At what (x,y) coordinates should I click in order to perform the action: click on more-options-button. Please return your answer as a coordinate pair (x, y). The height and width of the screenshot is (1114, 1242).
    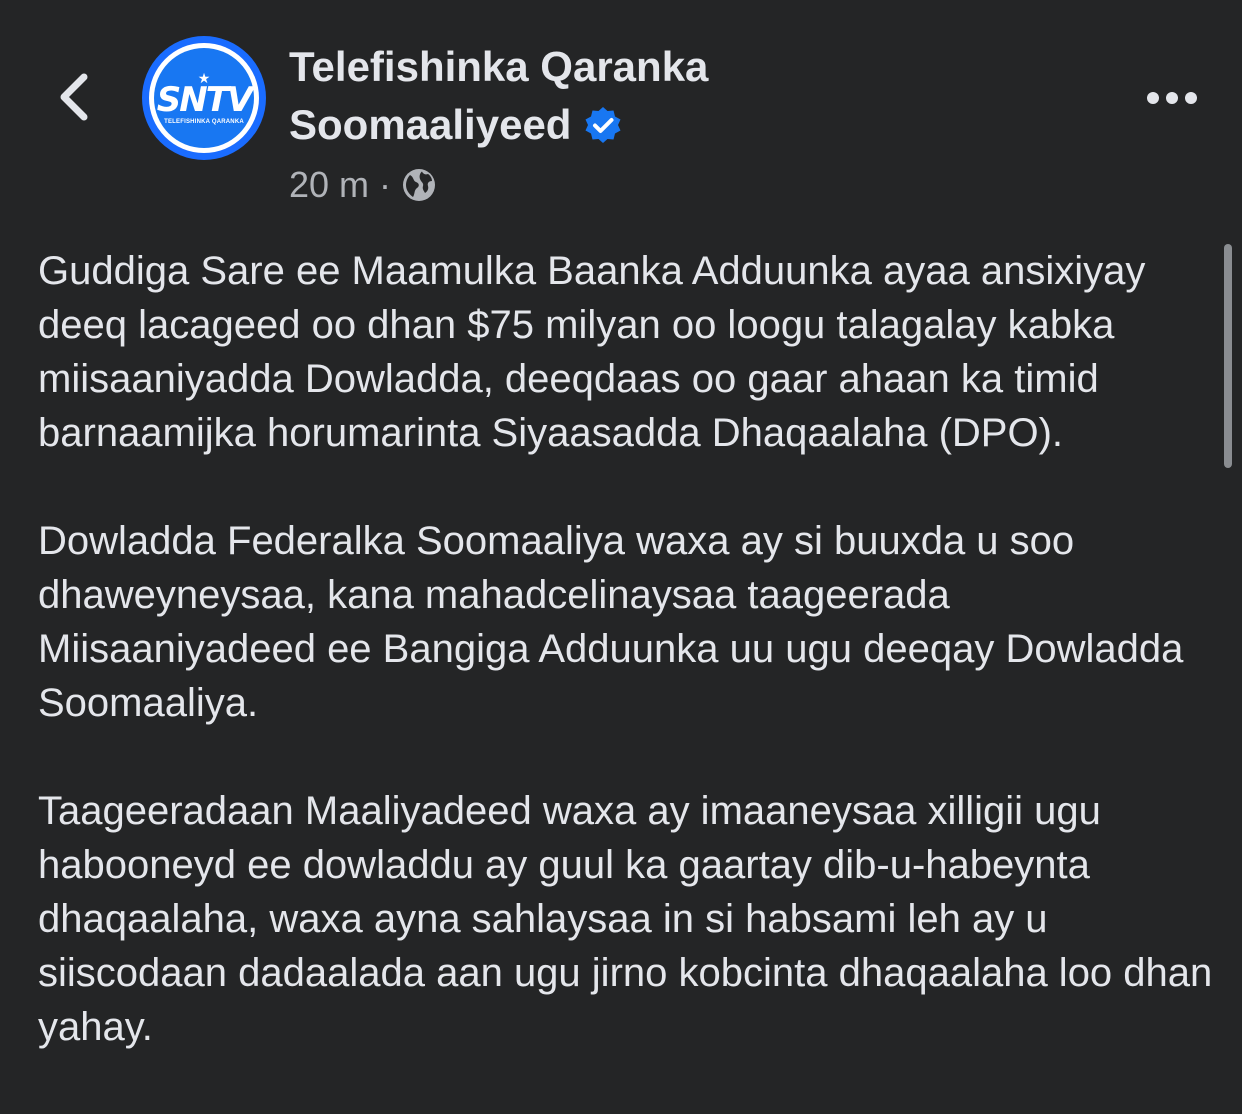
    Looking at the image, I should click on (1172, 98).